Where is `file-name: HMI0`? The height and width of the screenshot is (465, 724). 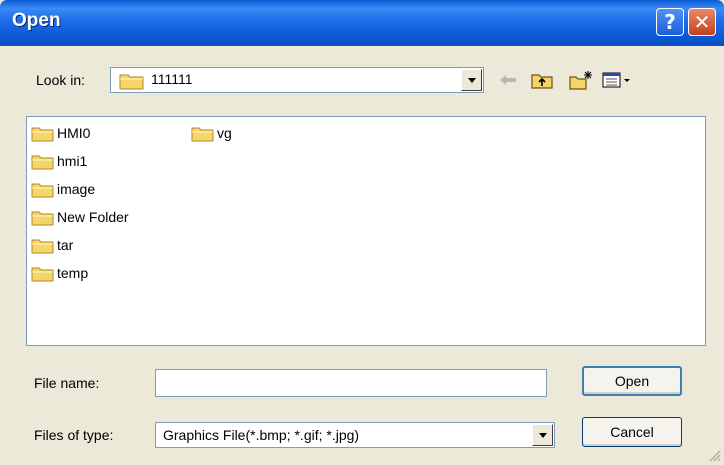 file-name: HMI0 is located at coordinates (74, 133).